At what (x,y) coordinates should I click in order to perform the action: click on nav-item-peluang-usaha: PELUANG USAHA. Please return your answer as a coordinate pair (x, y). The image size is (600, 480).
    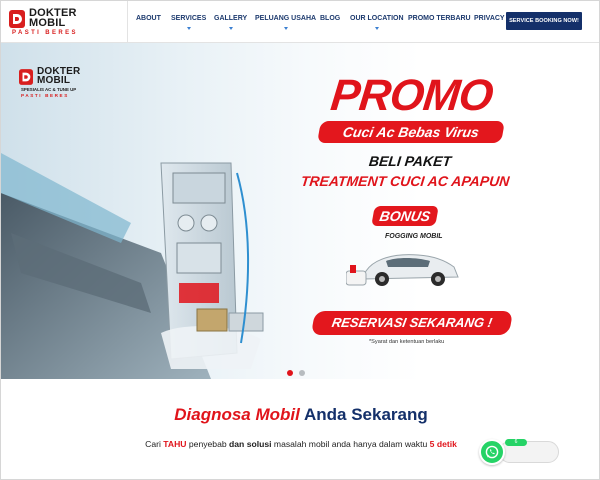
    Looking at the image, I should click on (285, 22).